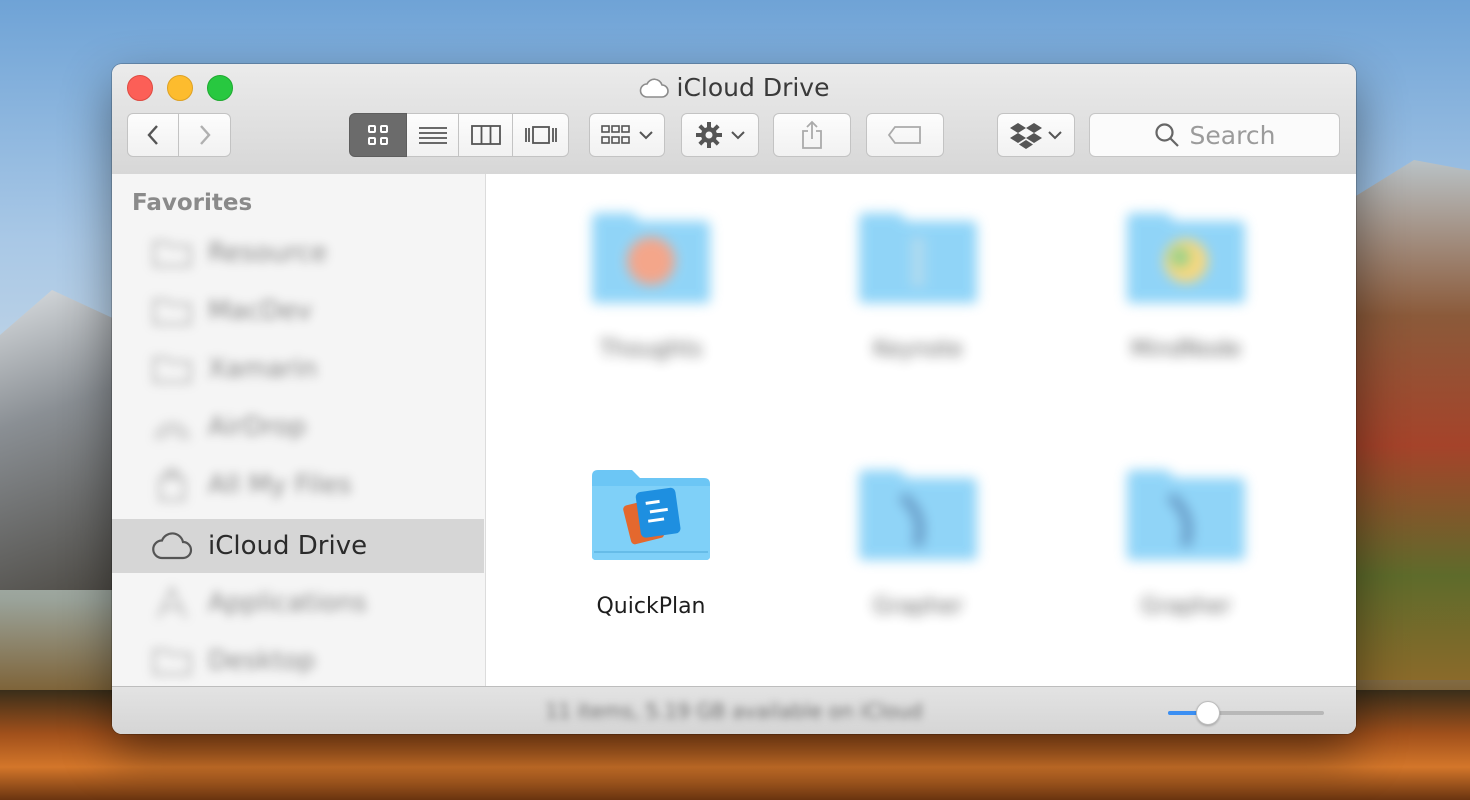  I want to click on sidebar-item-macdev: MacDev, so click(298, 311).